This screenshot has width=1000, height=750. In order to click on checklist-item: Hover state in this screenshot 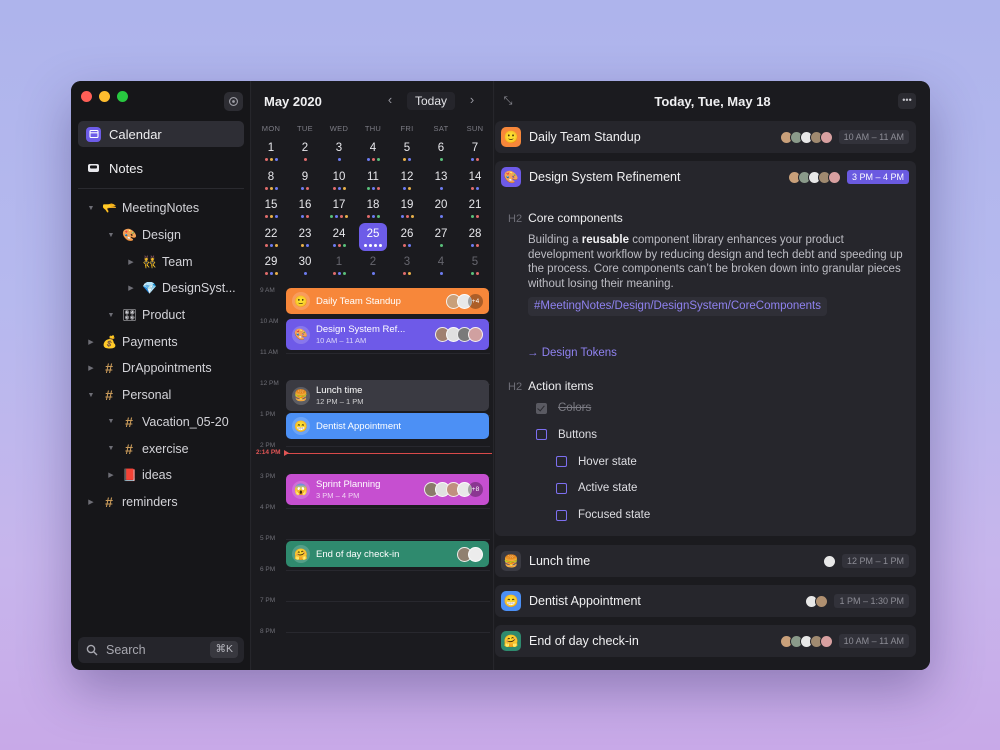, I will do `click(596, 462)`.